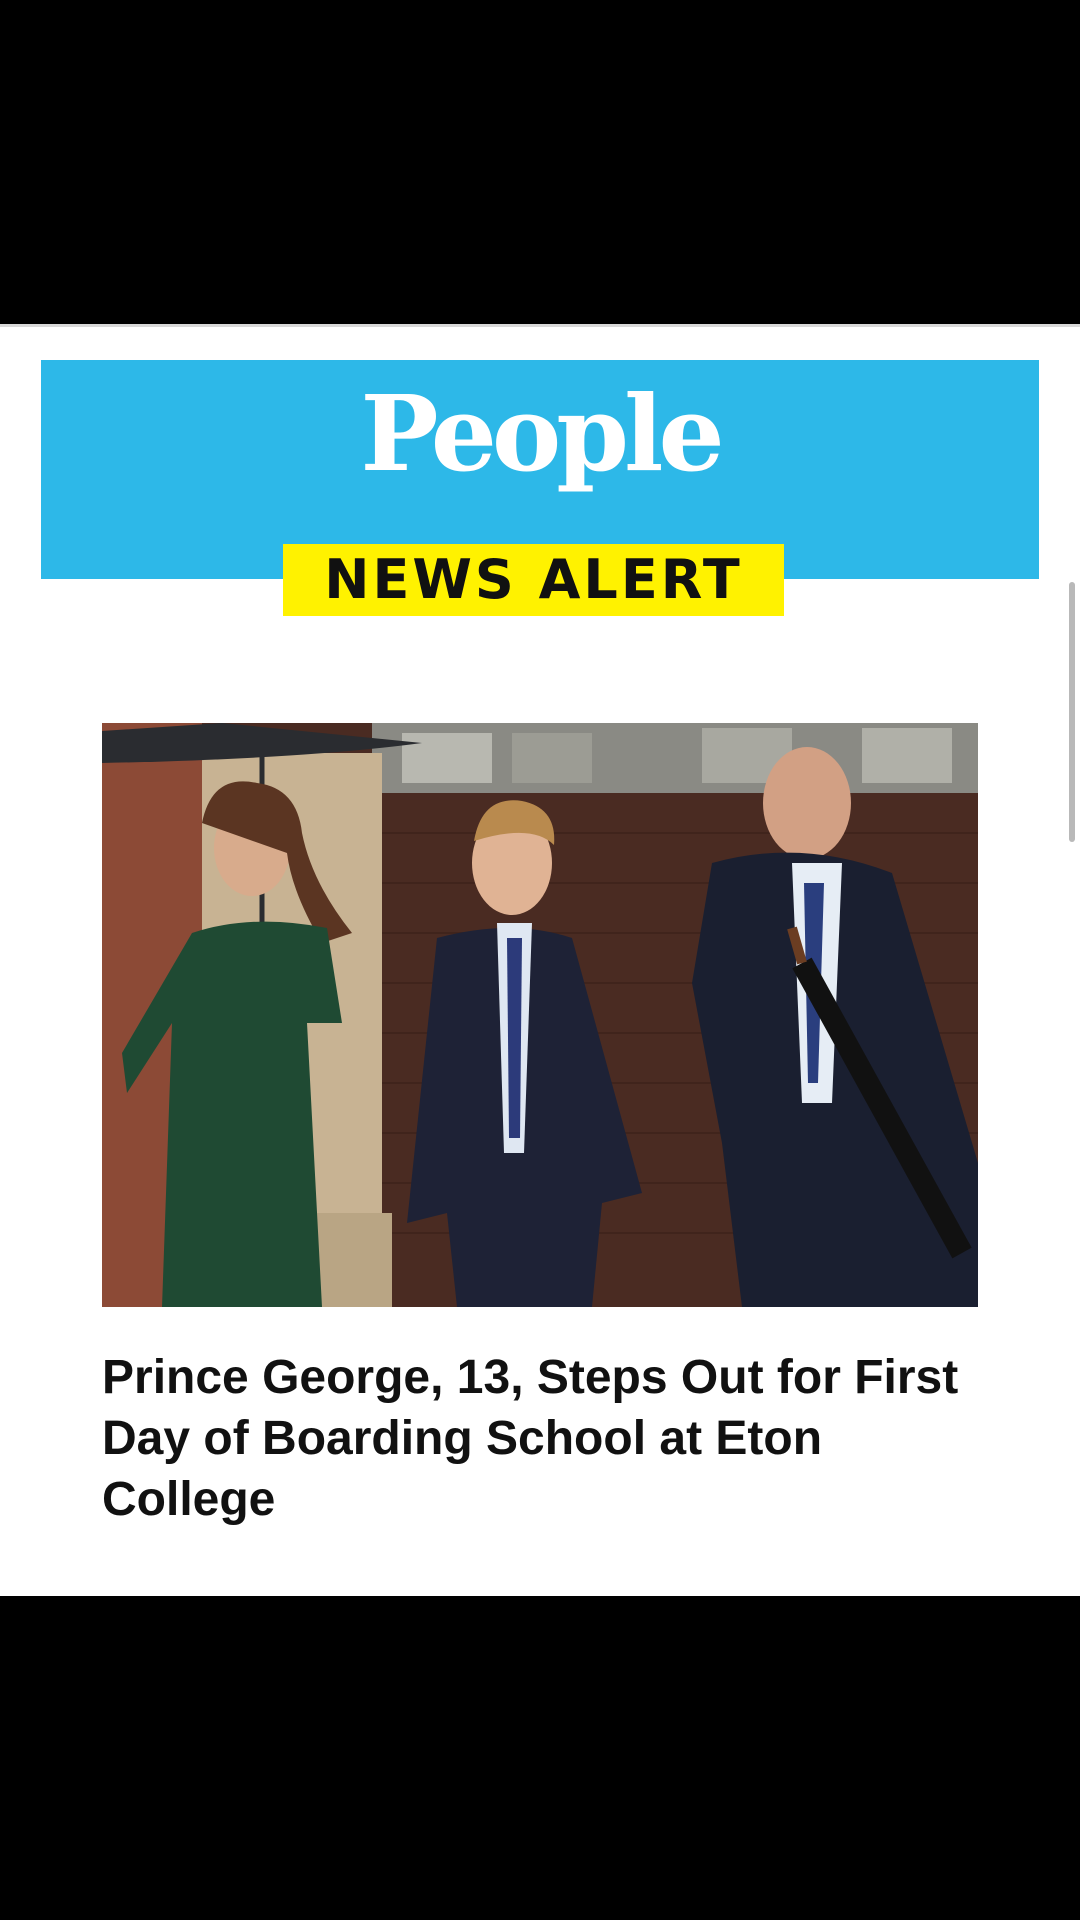 The image size is (1080, 1920). What do you see at coordinates (1072, 712) in the screenshot?
I see `scrollbar-thumb` at bounding box center [1072, 712].